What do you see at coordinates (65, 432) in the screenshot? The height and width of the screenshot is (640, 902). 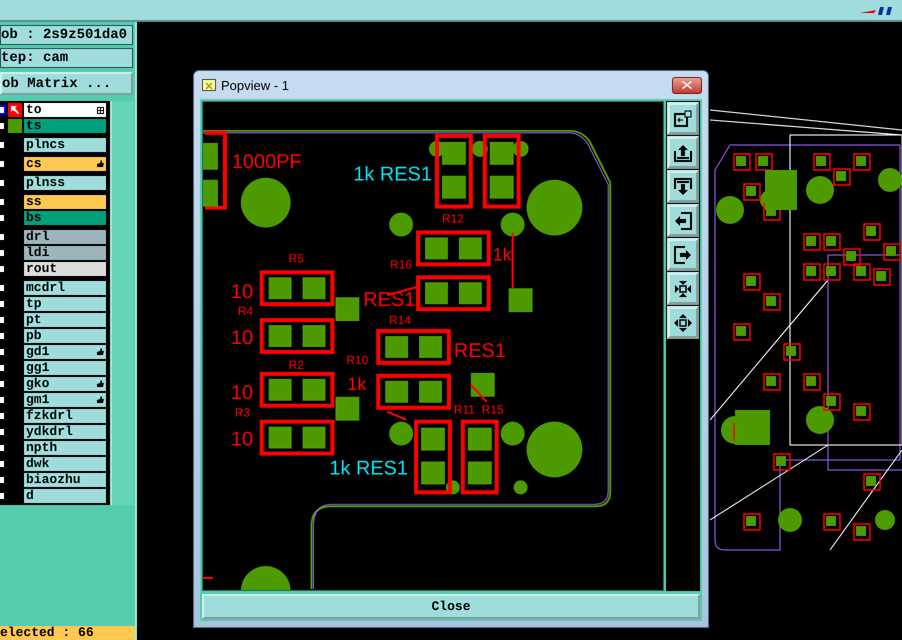 I see `layer-name: ydkdrl` at bounding box center [65, 432].